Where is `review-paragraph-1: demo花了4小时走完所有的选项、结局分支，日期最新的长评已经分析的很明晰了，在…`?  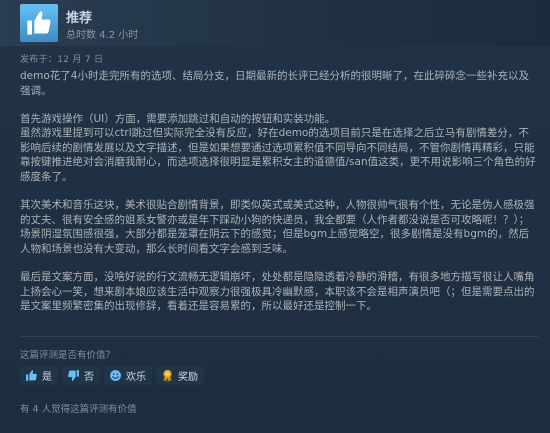 review-paragraph-1: demo花了4小时走完所有的选项、结局分支，日期最新的长评已经分析的很明晰了，在… is located at coordinates (274, 83).